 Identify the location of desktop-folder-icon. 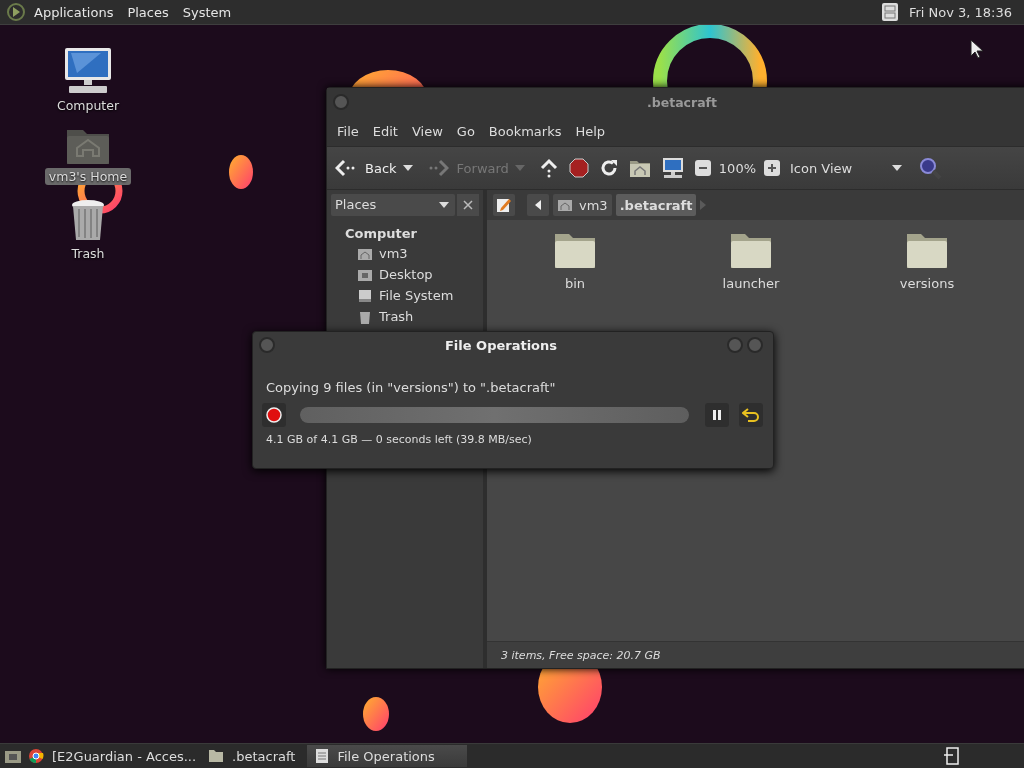
(365, 274).